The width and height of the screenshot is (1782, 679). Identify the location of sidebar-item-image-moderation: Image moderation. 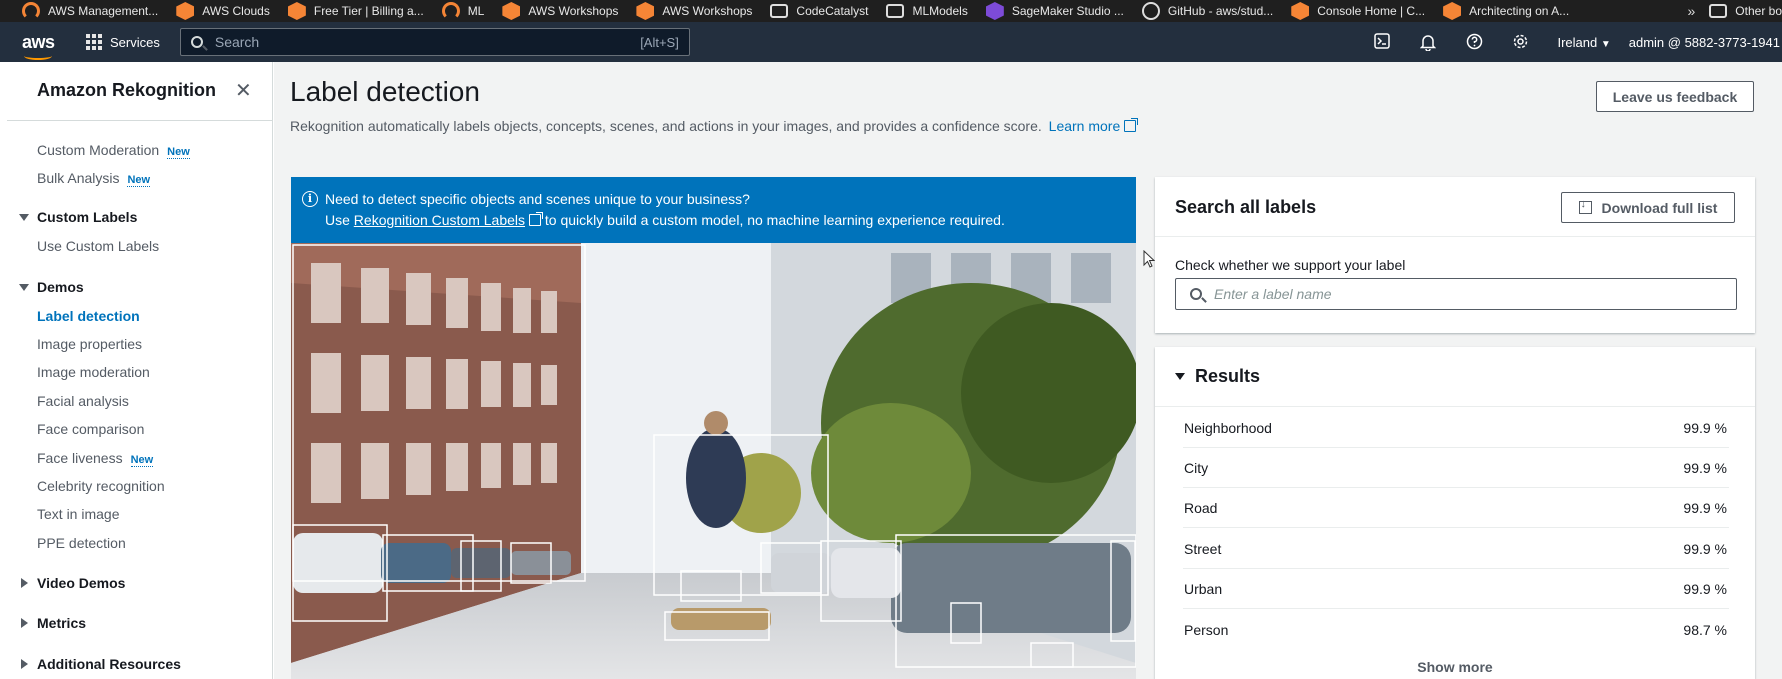
(93, 372).